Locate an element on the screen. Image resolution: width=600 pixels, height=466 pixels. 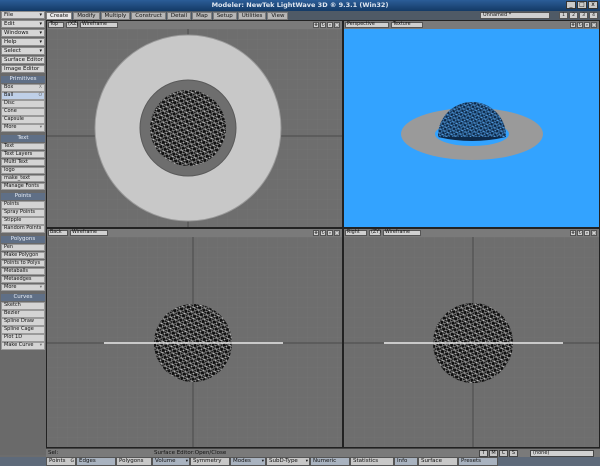
tool-make_text: make_text is located at coordinates (23, 178).